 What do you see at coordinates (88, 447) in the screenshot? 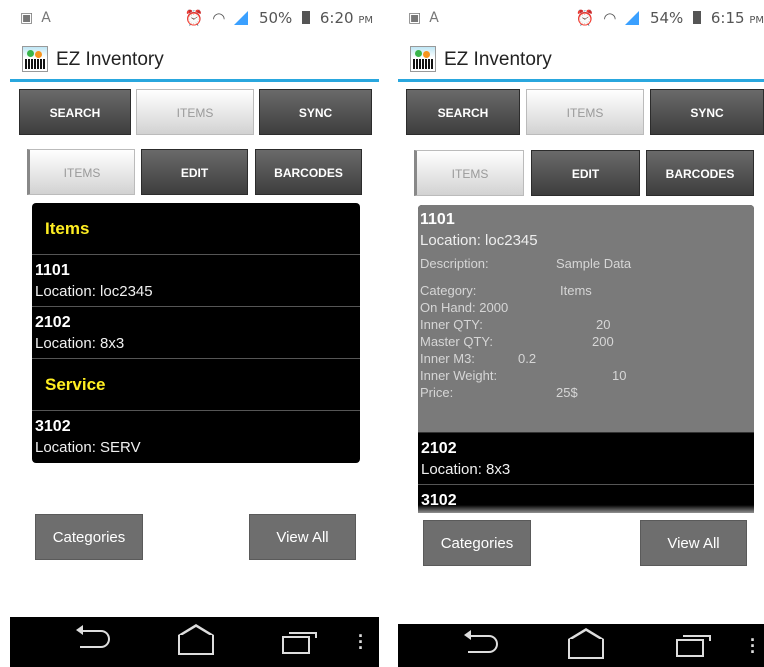
I see `item-location: Location: SERV` at bounding box center [88, 447].